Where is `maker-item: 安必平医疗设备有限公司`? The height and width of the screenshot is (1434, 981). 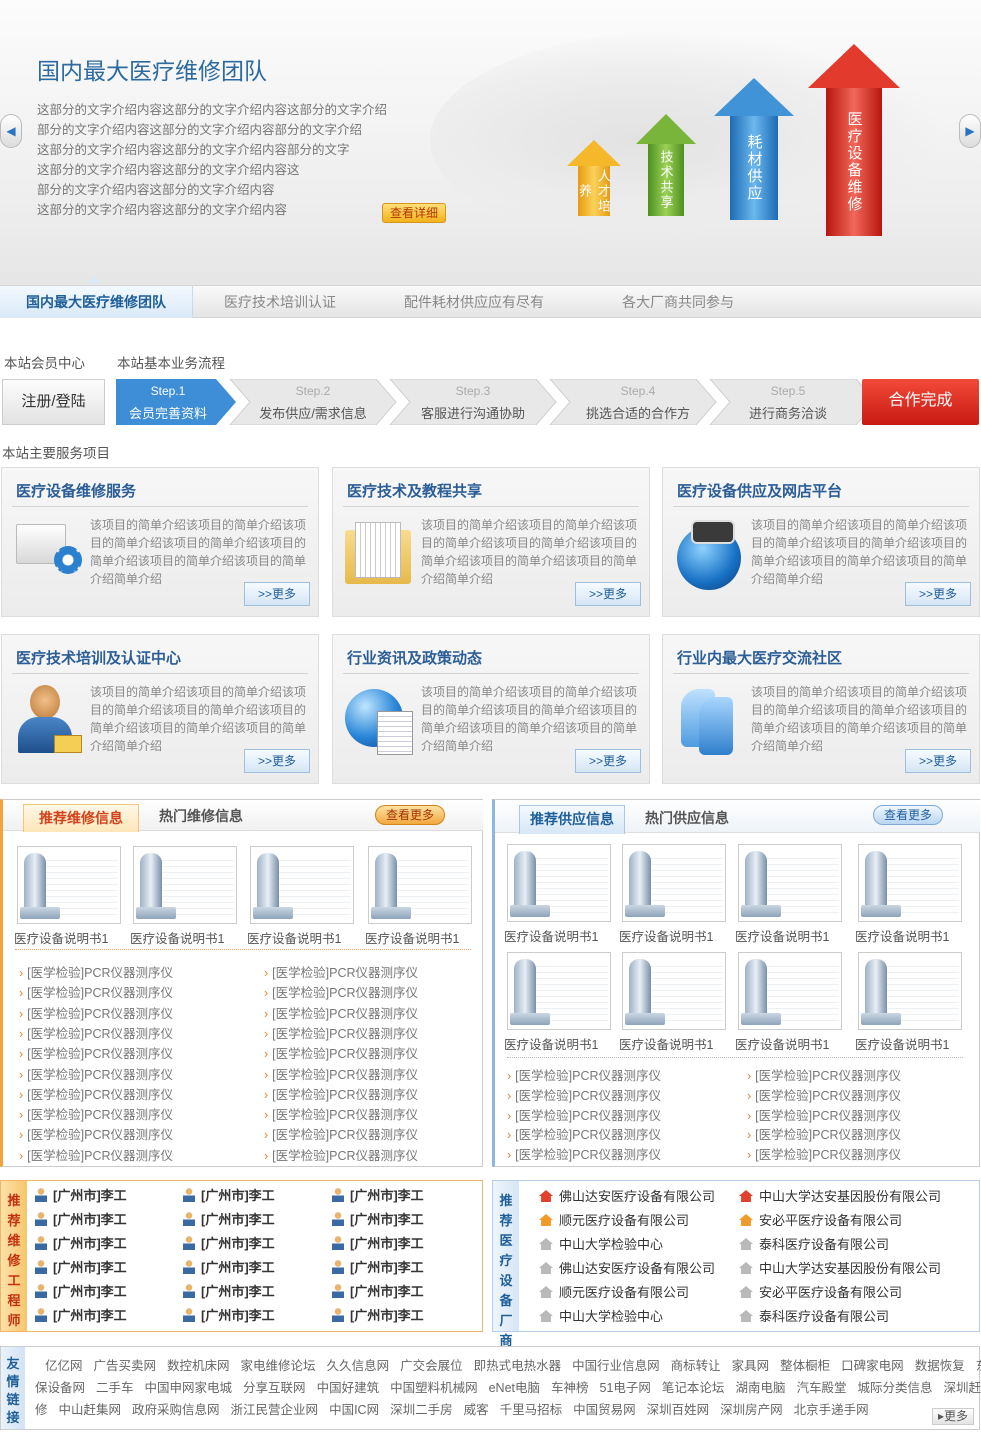
maker-item: 安必平医疗设备有限公司 is located at coordinates (820, 1219).